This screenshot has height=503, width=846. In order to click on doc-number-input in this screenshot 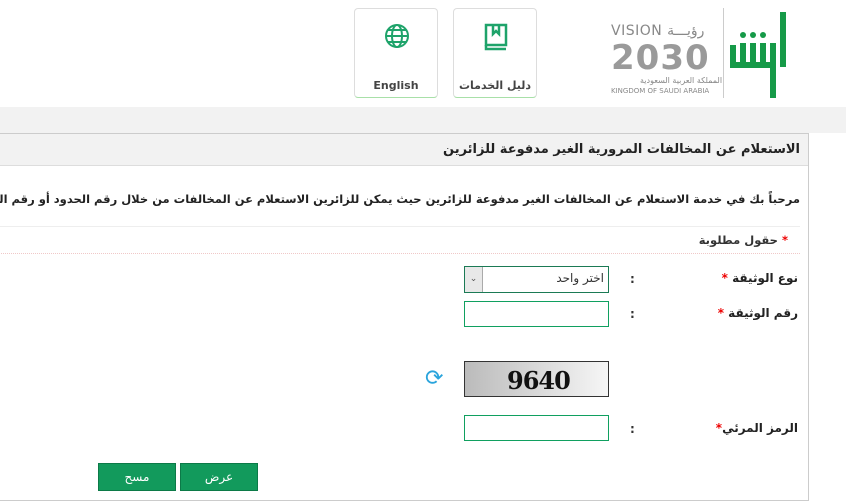, I will do `click(536, 314)`.